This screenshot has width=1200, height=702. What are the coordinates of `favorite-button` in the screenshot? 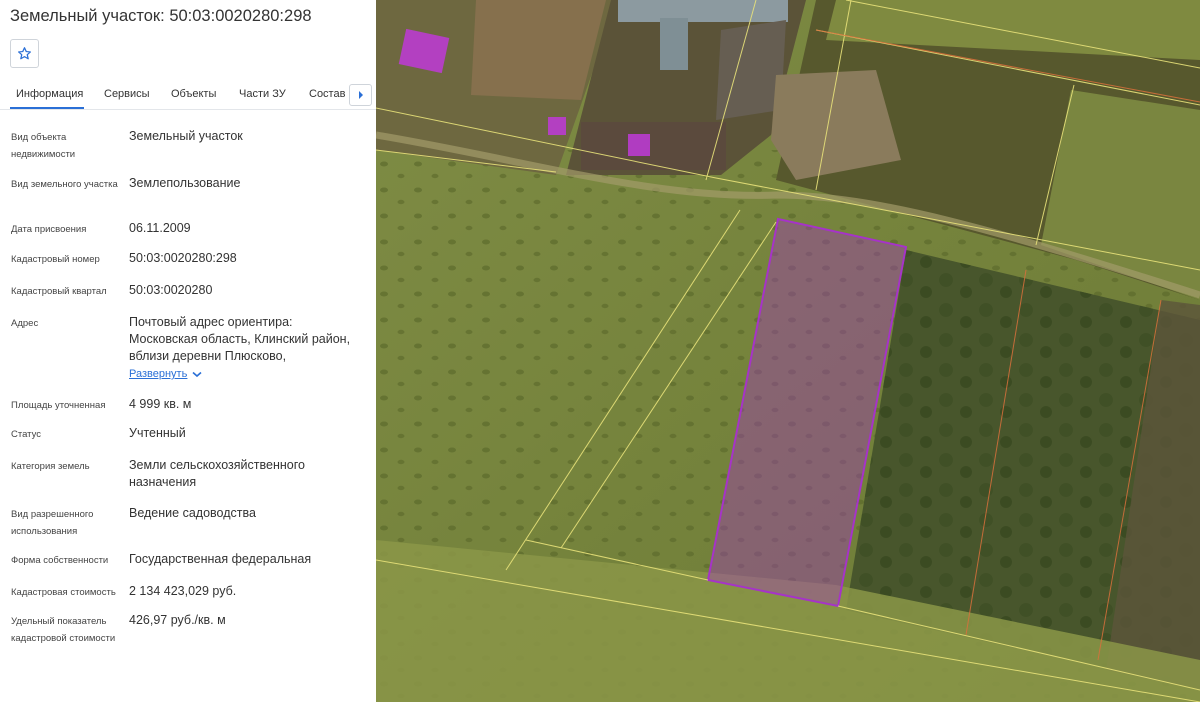 It's located at (24, 53).